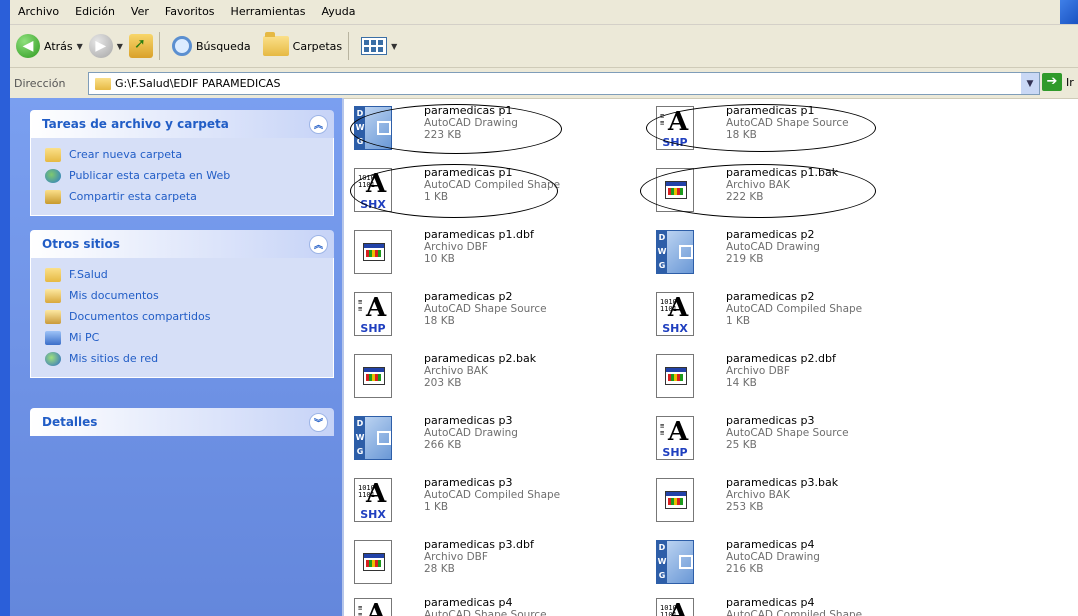 This screenshot has width=1078, height=616. What do you see at coordinates (770, 420) in the screenshot?
I see `file-name: paramedicas p3` at bounding box center [770, 420].